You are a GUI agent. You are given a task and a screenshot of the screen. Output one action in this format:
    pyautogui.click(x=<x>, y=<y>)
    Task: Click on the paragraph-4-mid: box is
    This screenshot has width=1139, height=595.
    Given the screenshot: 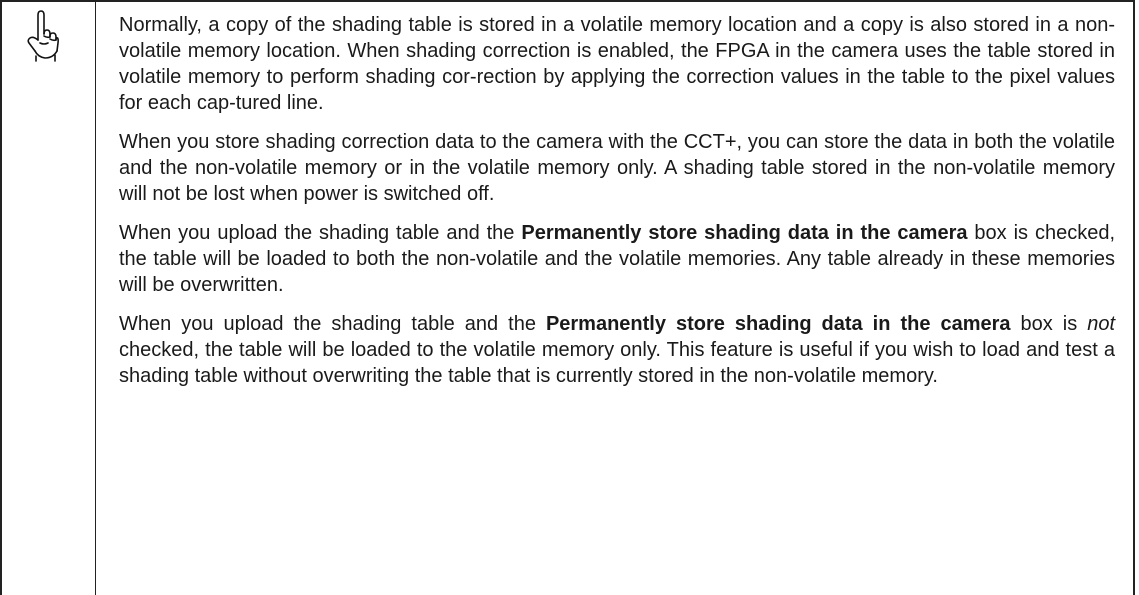 What is the action you would take?
    pyautogui.click(x=1049, y=324)
    